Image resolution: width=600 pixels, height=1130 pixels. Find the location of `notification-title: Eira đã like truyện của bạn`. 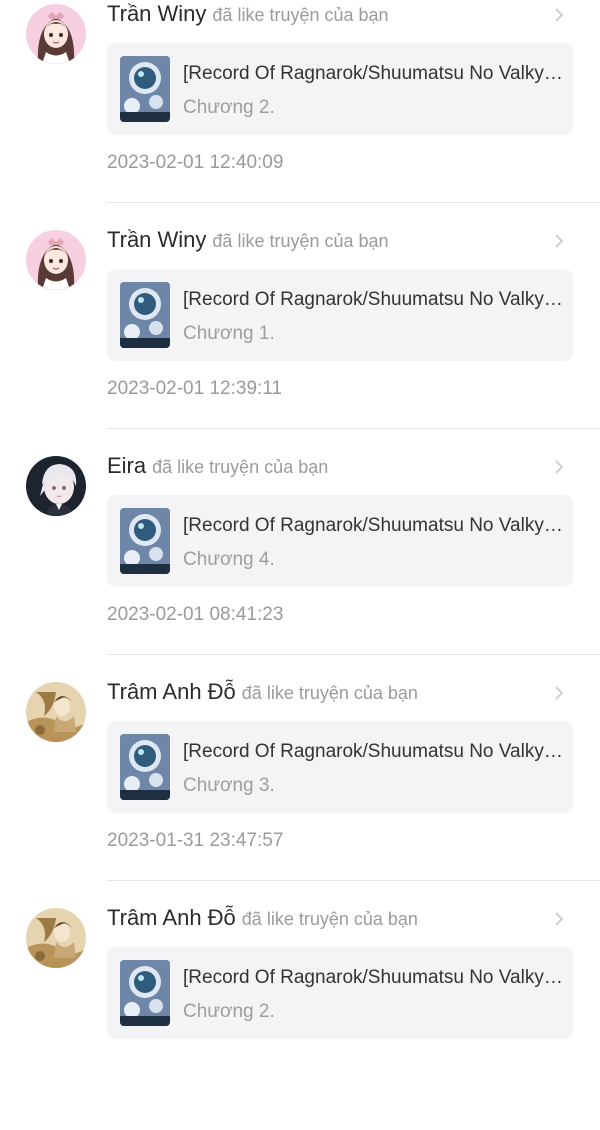

notification-title: Eira đã like truyện của bạn is located at coordinates (323, 467).